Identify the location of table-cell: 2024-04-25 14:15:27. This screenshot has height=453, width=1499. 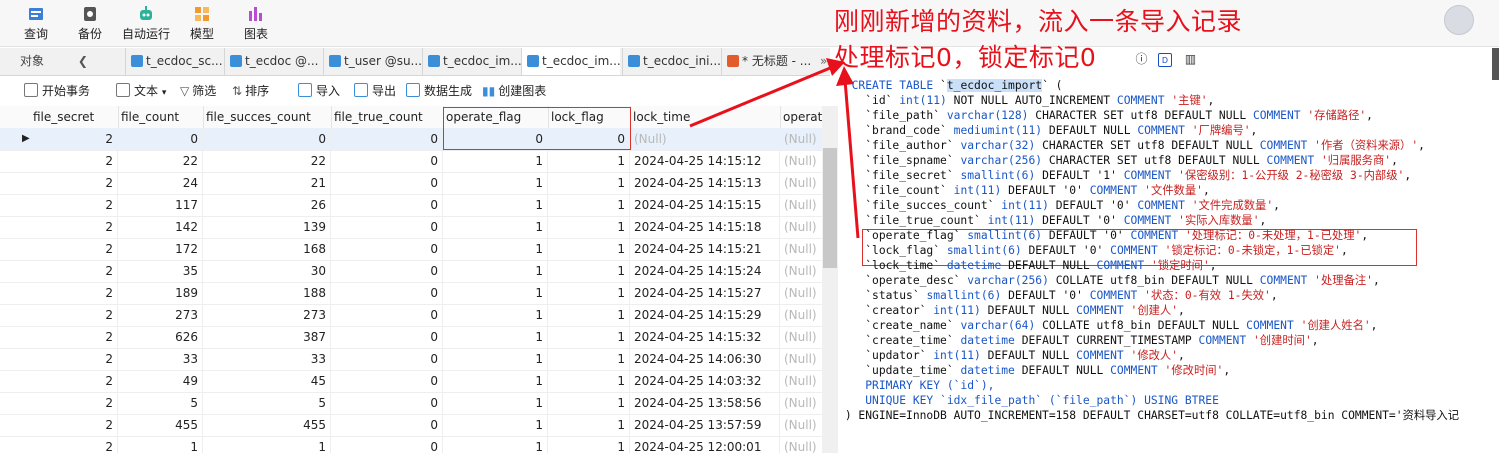
(705, 293).